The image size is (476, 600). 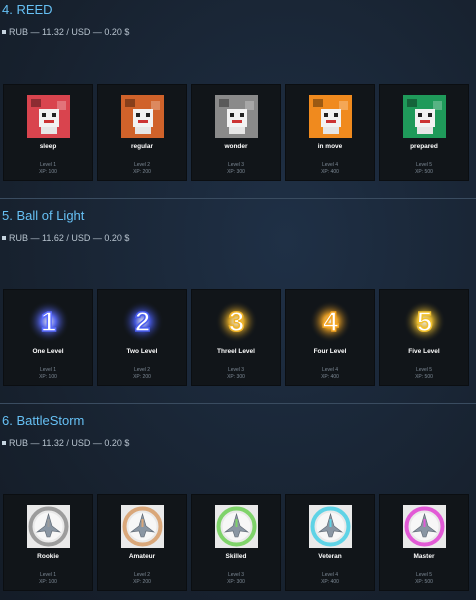 I want to click on badge-name: prepared, so click(x=424, y=146).